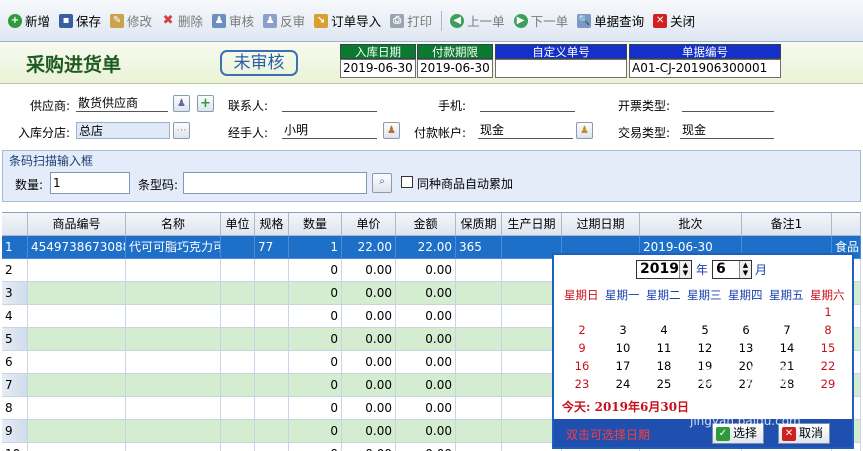 Image resolution: width=863 pixels, height=451 pixels. What do you see at coordinates (315, 247) in the screenshot?
I see `table-cell: 1` at bounding box center [315, 247].